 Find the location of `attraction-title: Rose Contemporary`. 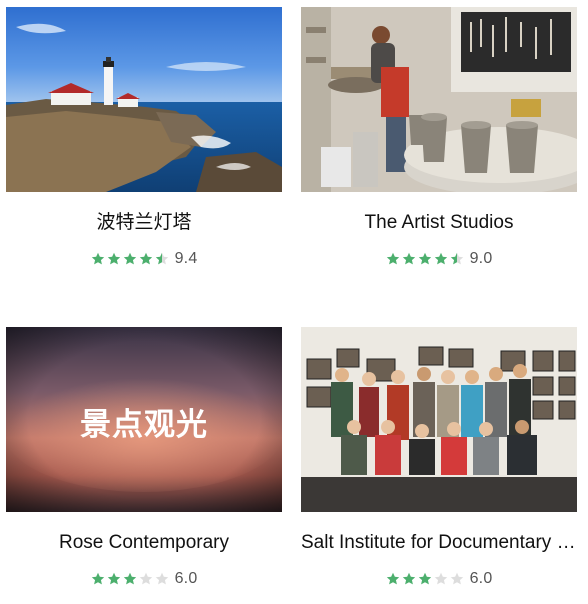

attraction-title: Rose Contemporary is located at coordinates (144, 543).